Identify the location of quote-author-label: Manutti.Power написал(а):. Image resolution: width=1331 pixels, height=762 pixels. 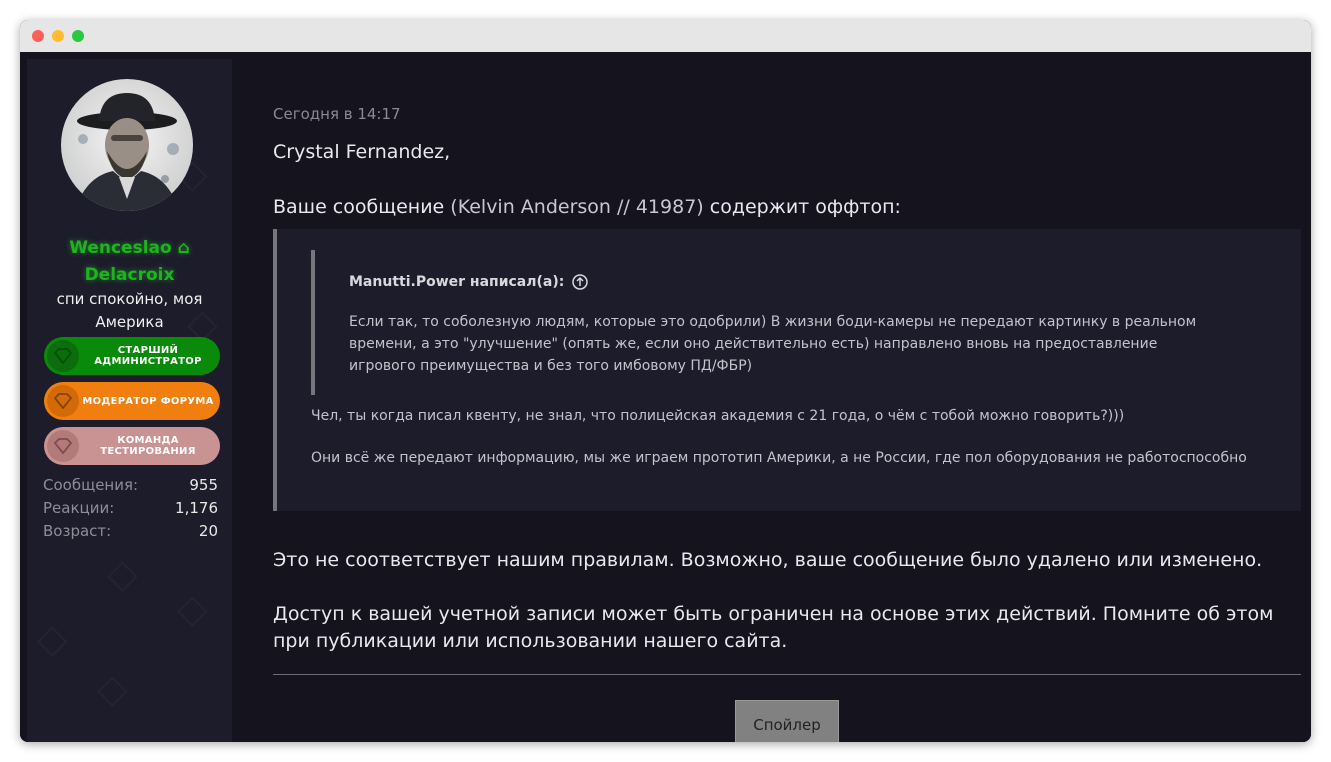
(457, 282).